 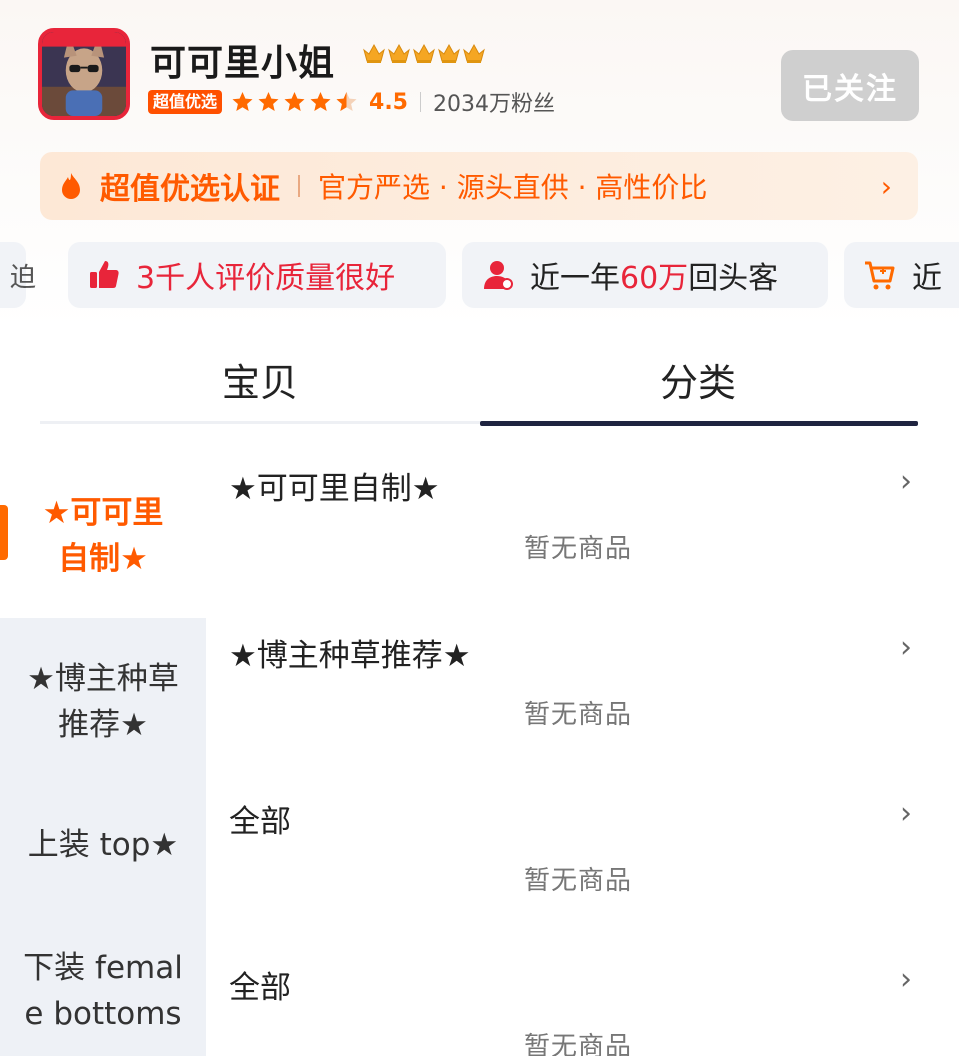 I want to click on shop-meta-row: 超值优选 4.5 2034万粉丝, so click(x=351, y=102).